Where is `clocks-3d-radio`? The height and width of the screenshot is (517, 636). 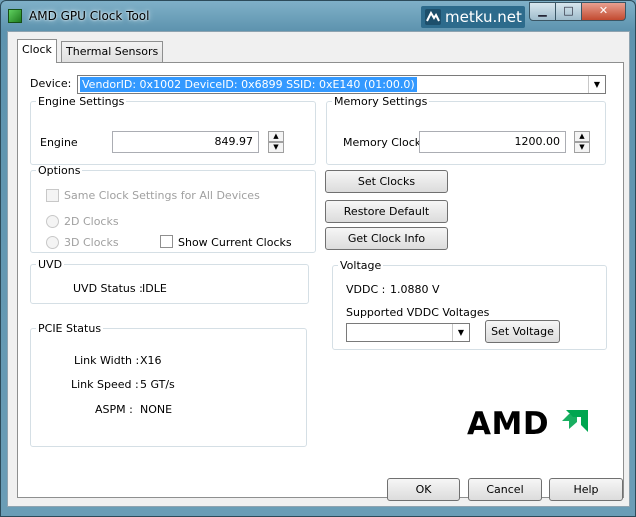
clocks-3d-radio is located at coordinates (52, 242).